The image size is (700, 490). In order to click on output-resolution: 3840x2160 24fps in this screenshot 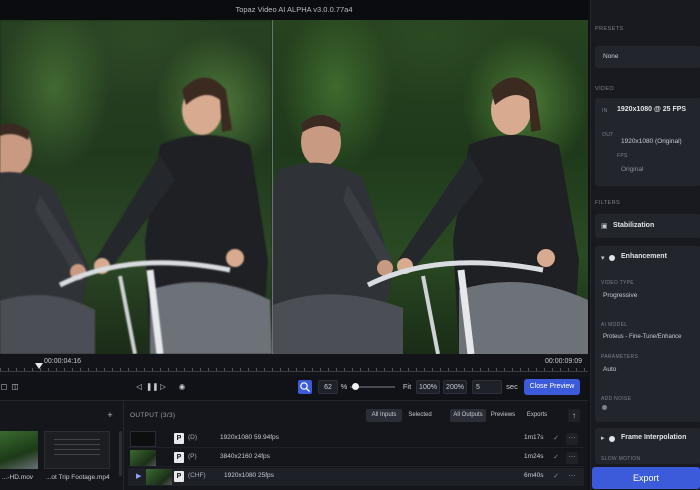, I will do `click(245, 456)`.